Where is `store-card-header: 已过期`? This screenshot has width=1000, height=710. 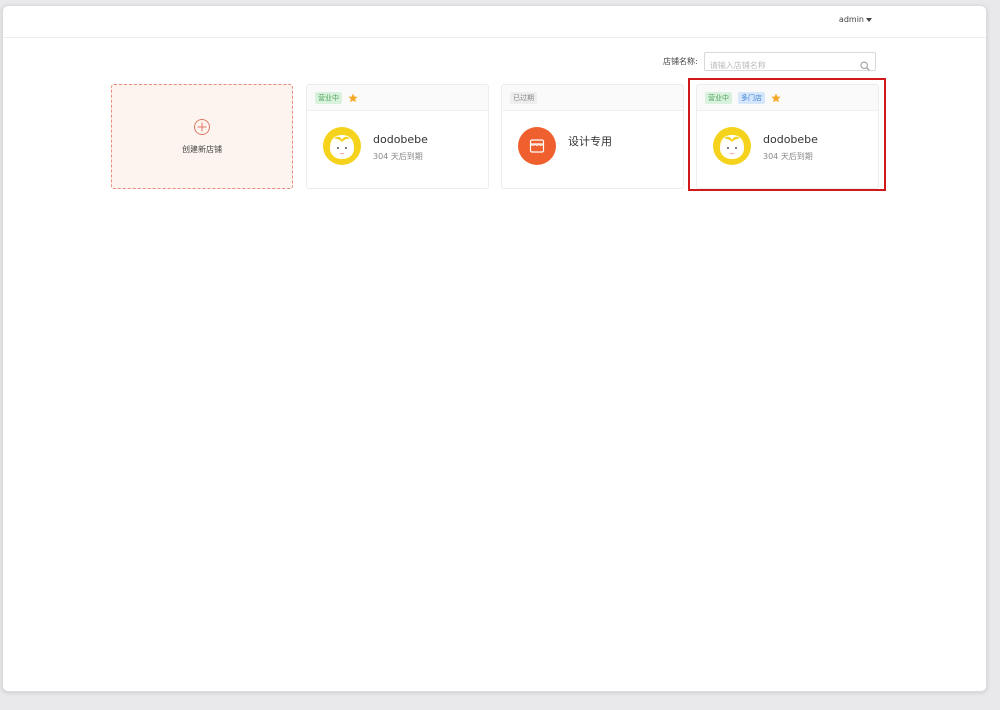
store-card-header: 已过期 is located at coordinates (592, 98).